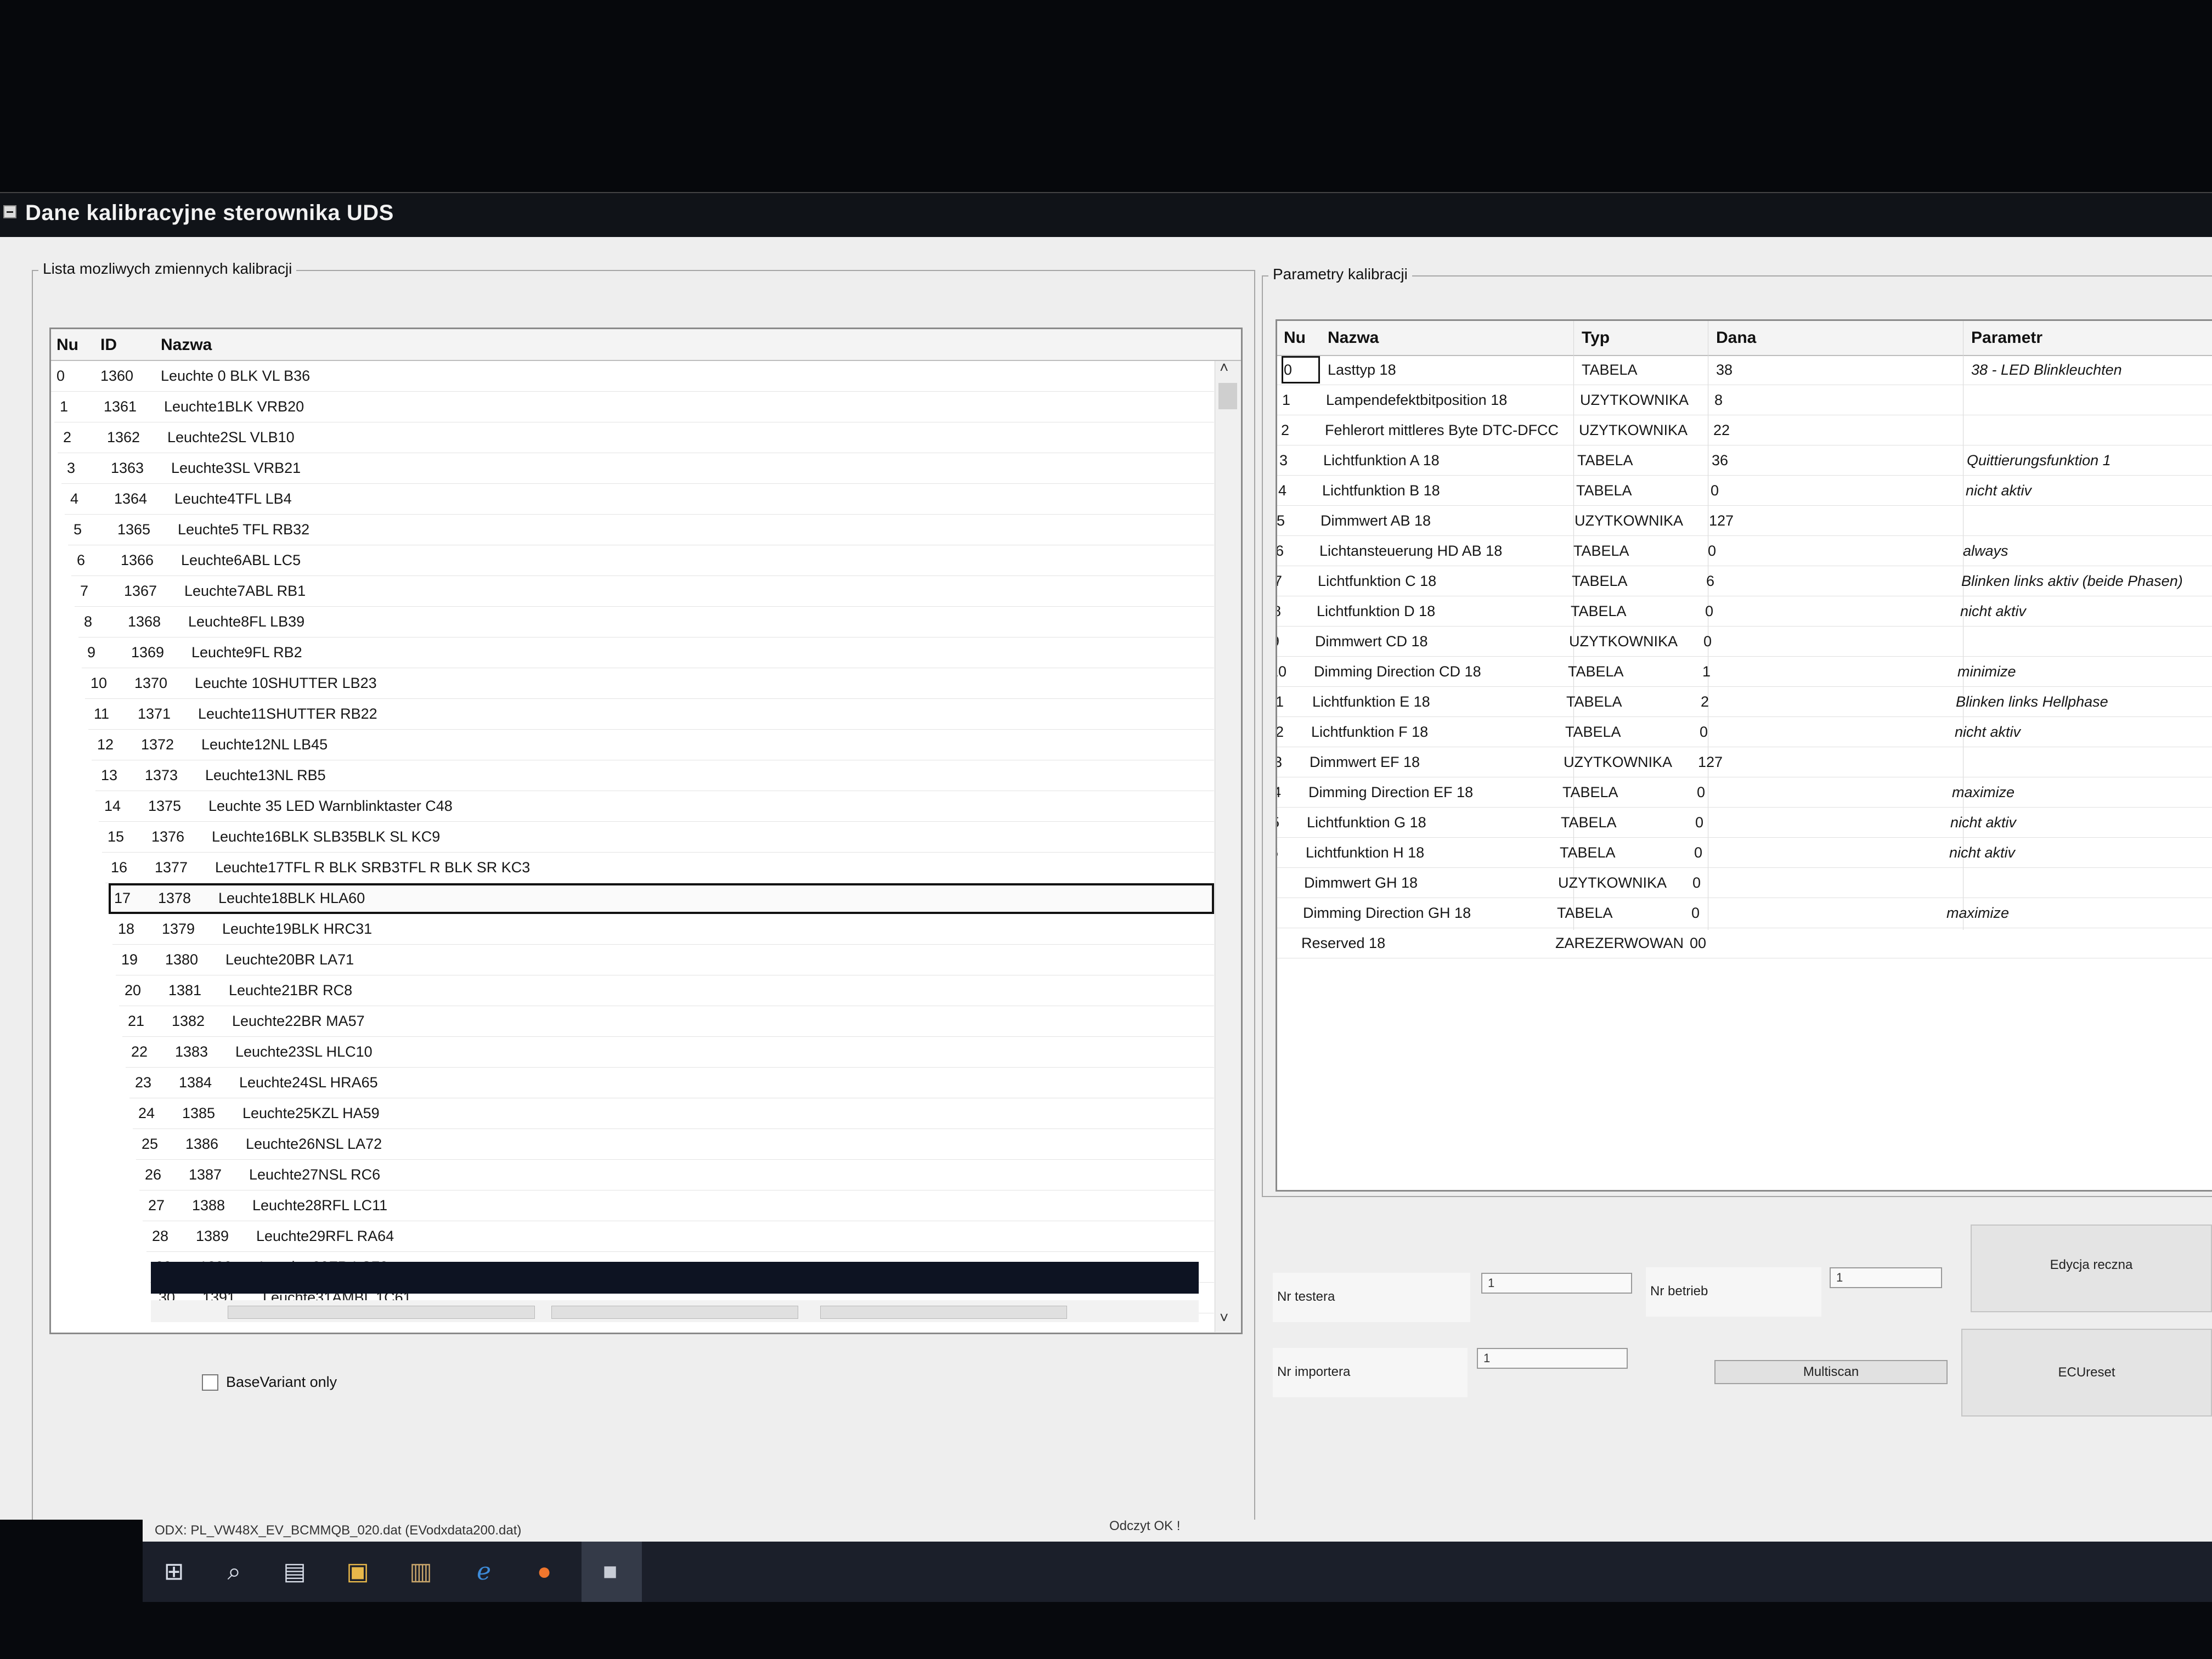 The height and width of the screenshot is (1659, 2212). I want to click on table-row: 4 Lichtfunktion B 18 TABELA 0 nicht aktiv, so click(1744, 491).